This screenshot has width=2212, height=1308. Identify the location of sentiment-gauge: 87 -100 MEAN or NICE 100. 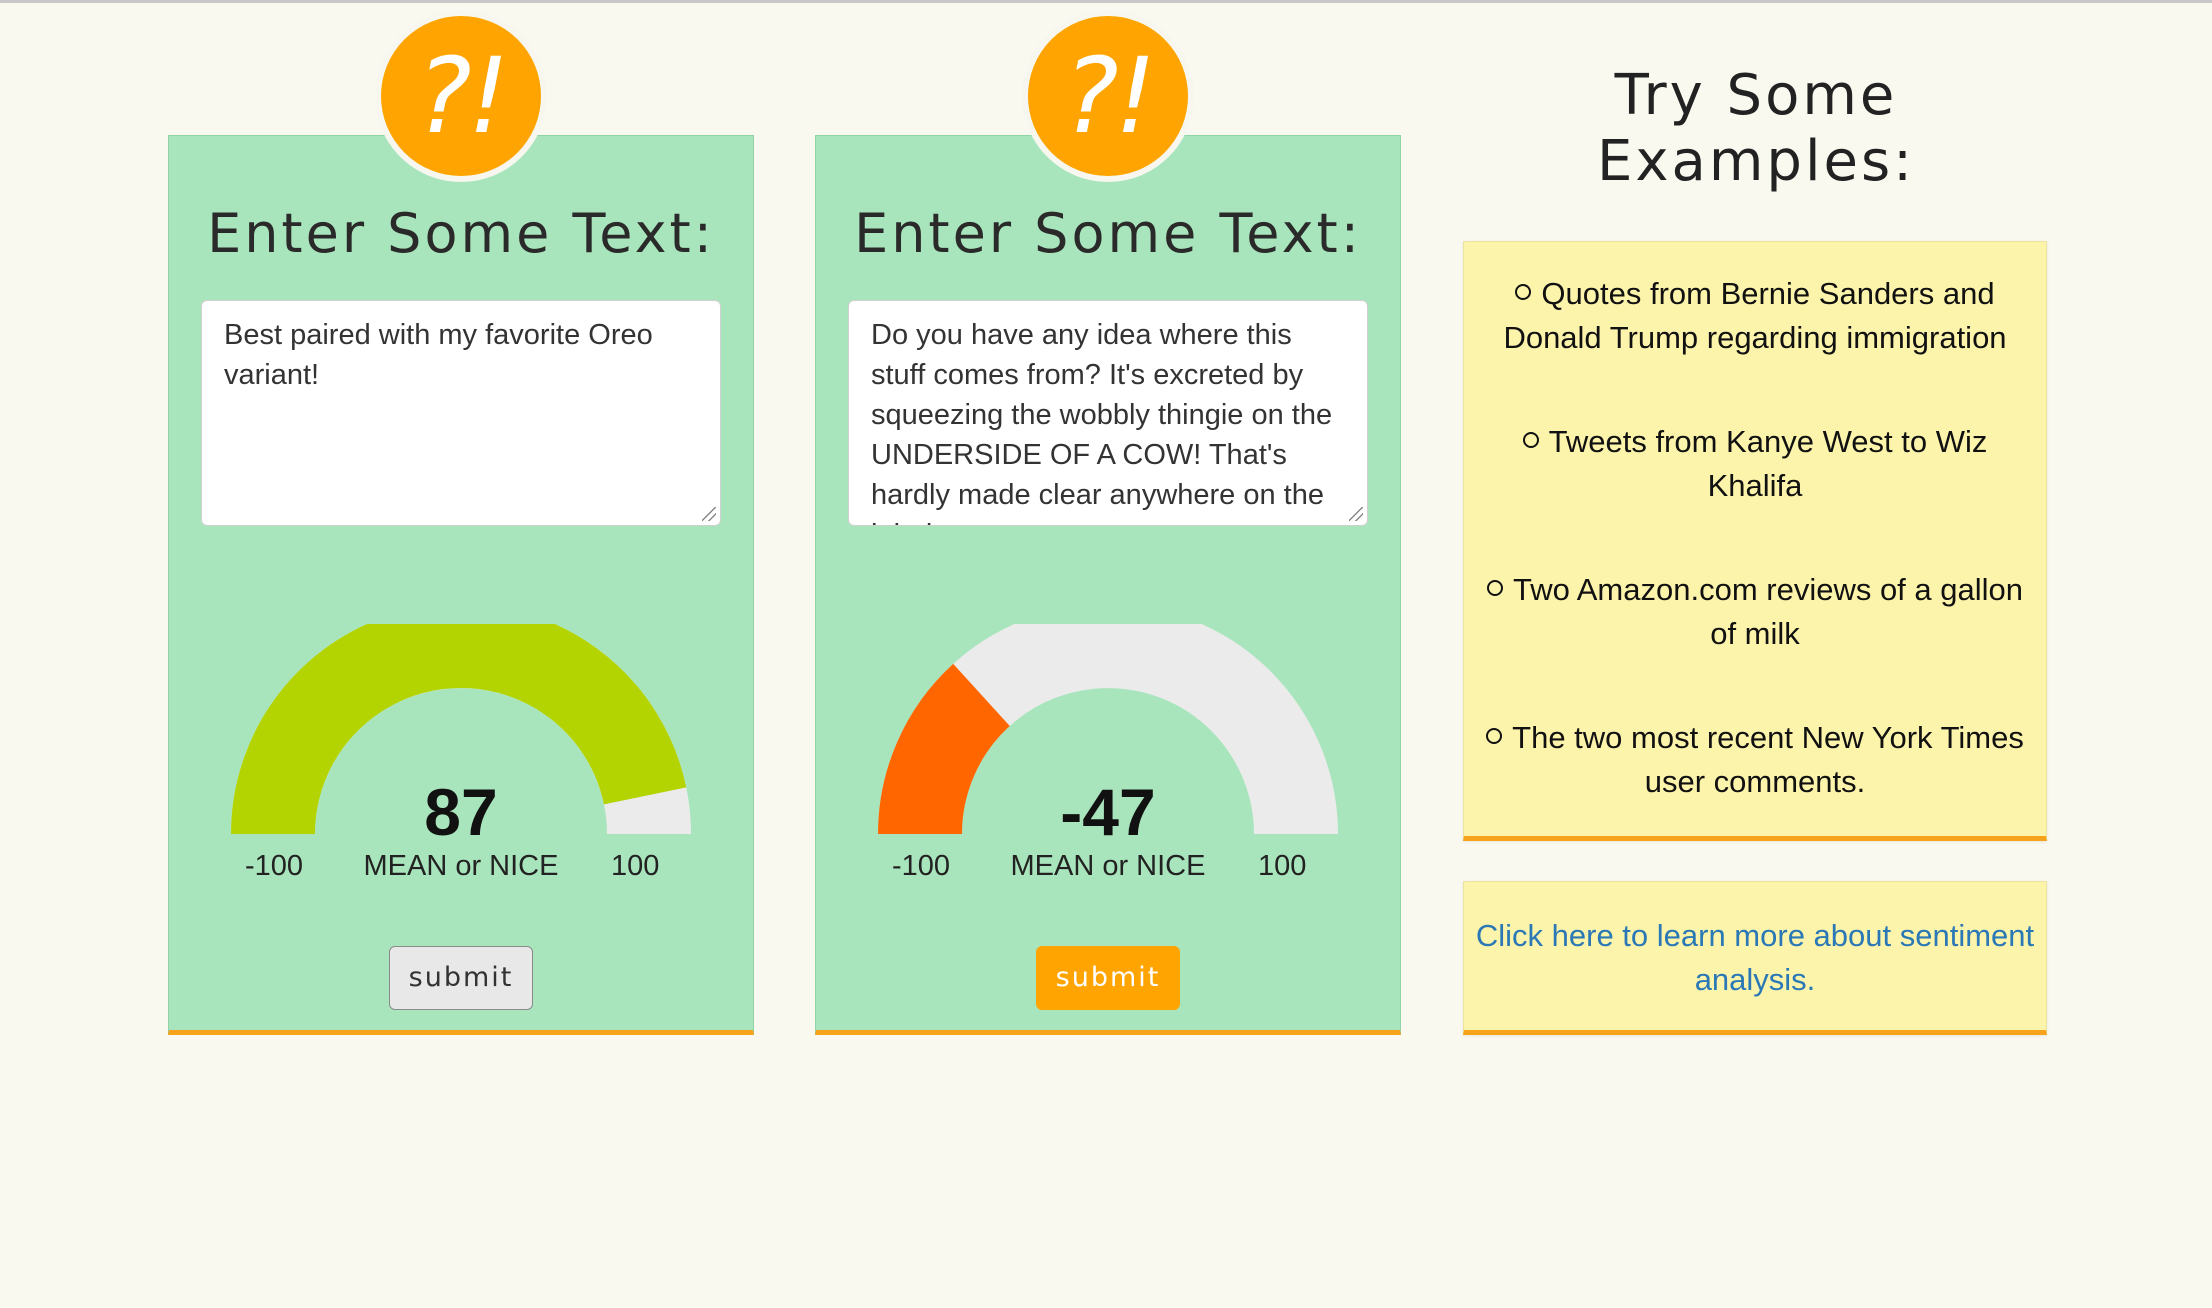
(461, 753).